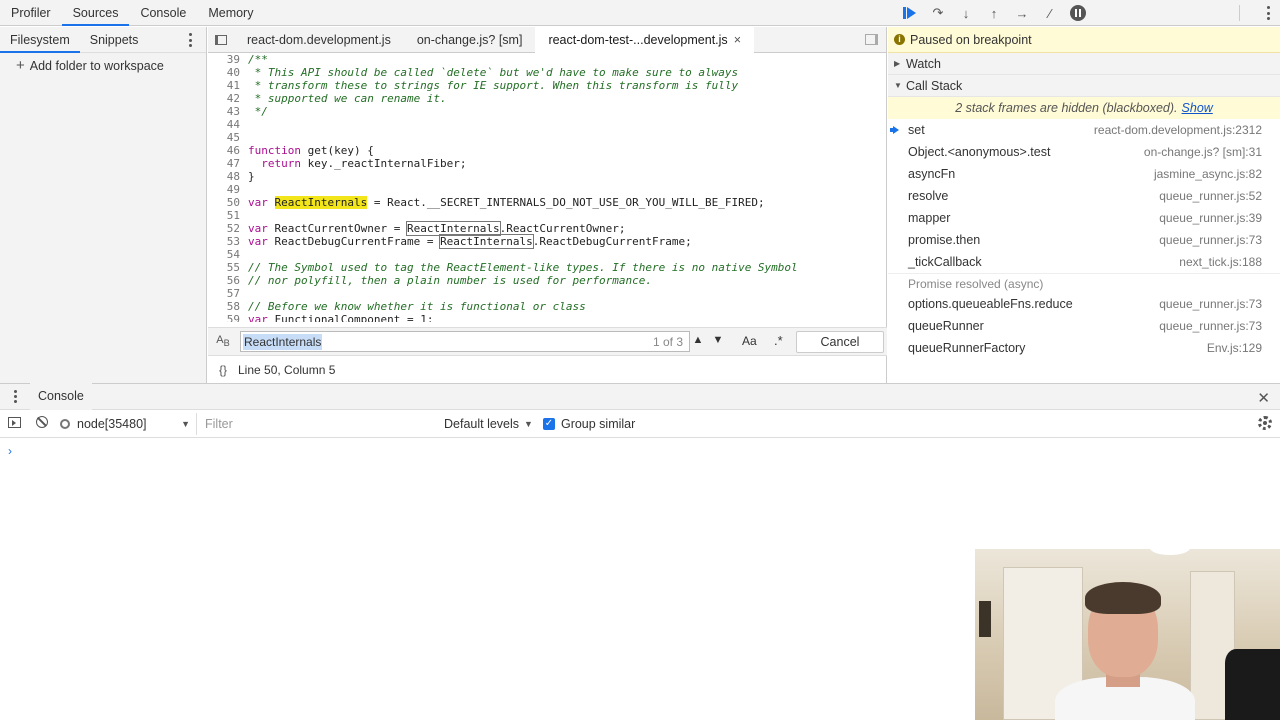  Describe the element at coordinates (938, 13) in the screenshot. I see `step-over-icon: ↷` at that location.